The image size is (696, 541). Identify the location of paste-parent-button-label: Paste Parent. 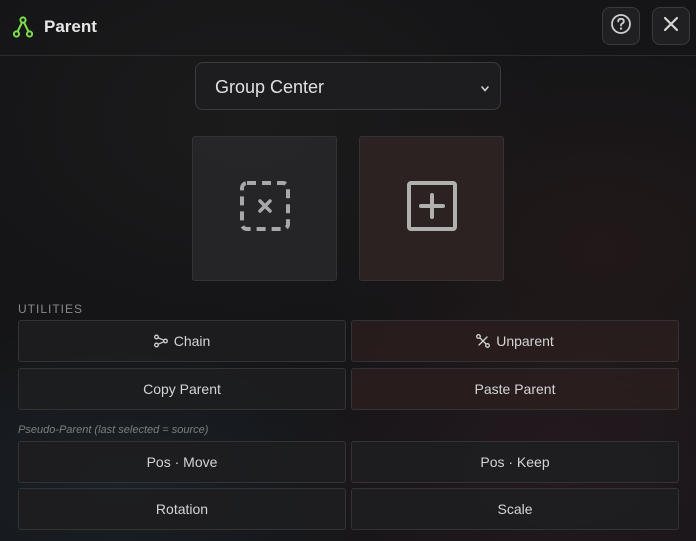
(515, 389).